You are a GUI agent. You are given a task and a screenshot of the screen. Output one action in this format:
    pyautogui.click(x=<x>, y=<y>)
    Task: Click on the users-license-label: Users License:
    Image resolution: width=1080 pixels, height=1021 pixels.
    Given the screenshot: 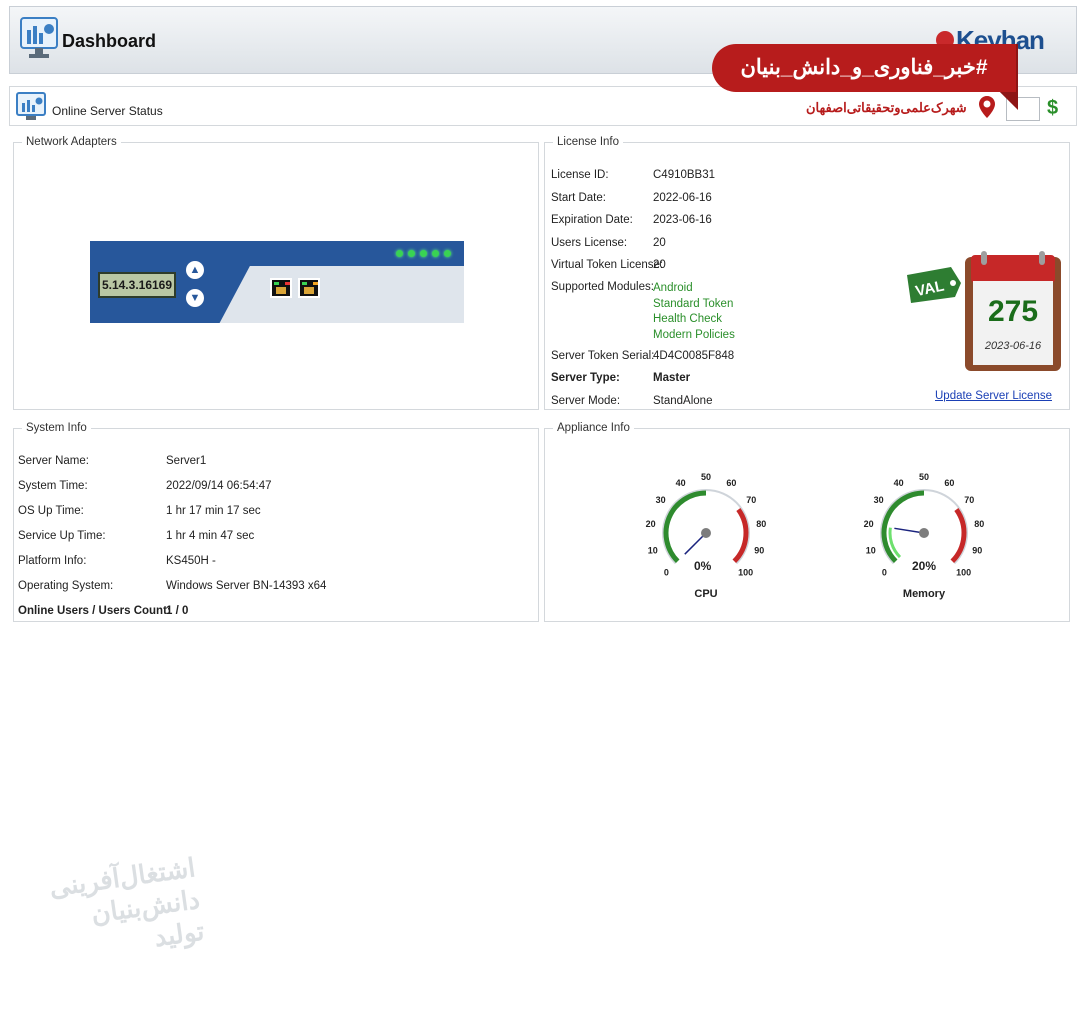 What is the action you would take?
    pyautogui.click(x=589, y=243)
    